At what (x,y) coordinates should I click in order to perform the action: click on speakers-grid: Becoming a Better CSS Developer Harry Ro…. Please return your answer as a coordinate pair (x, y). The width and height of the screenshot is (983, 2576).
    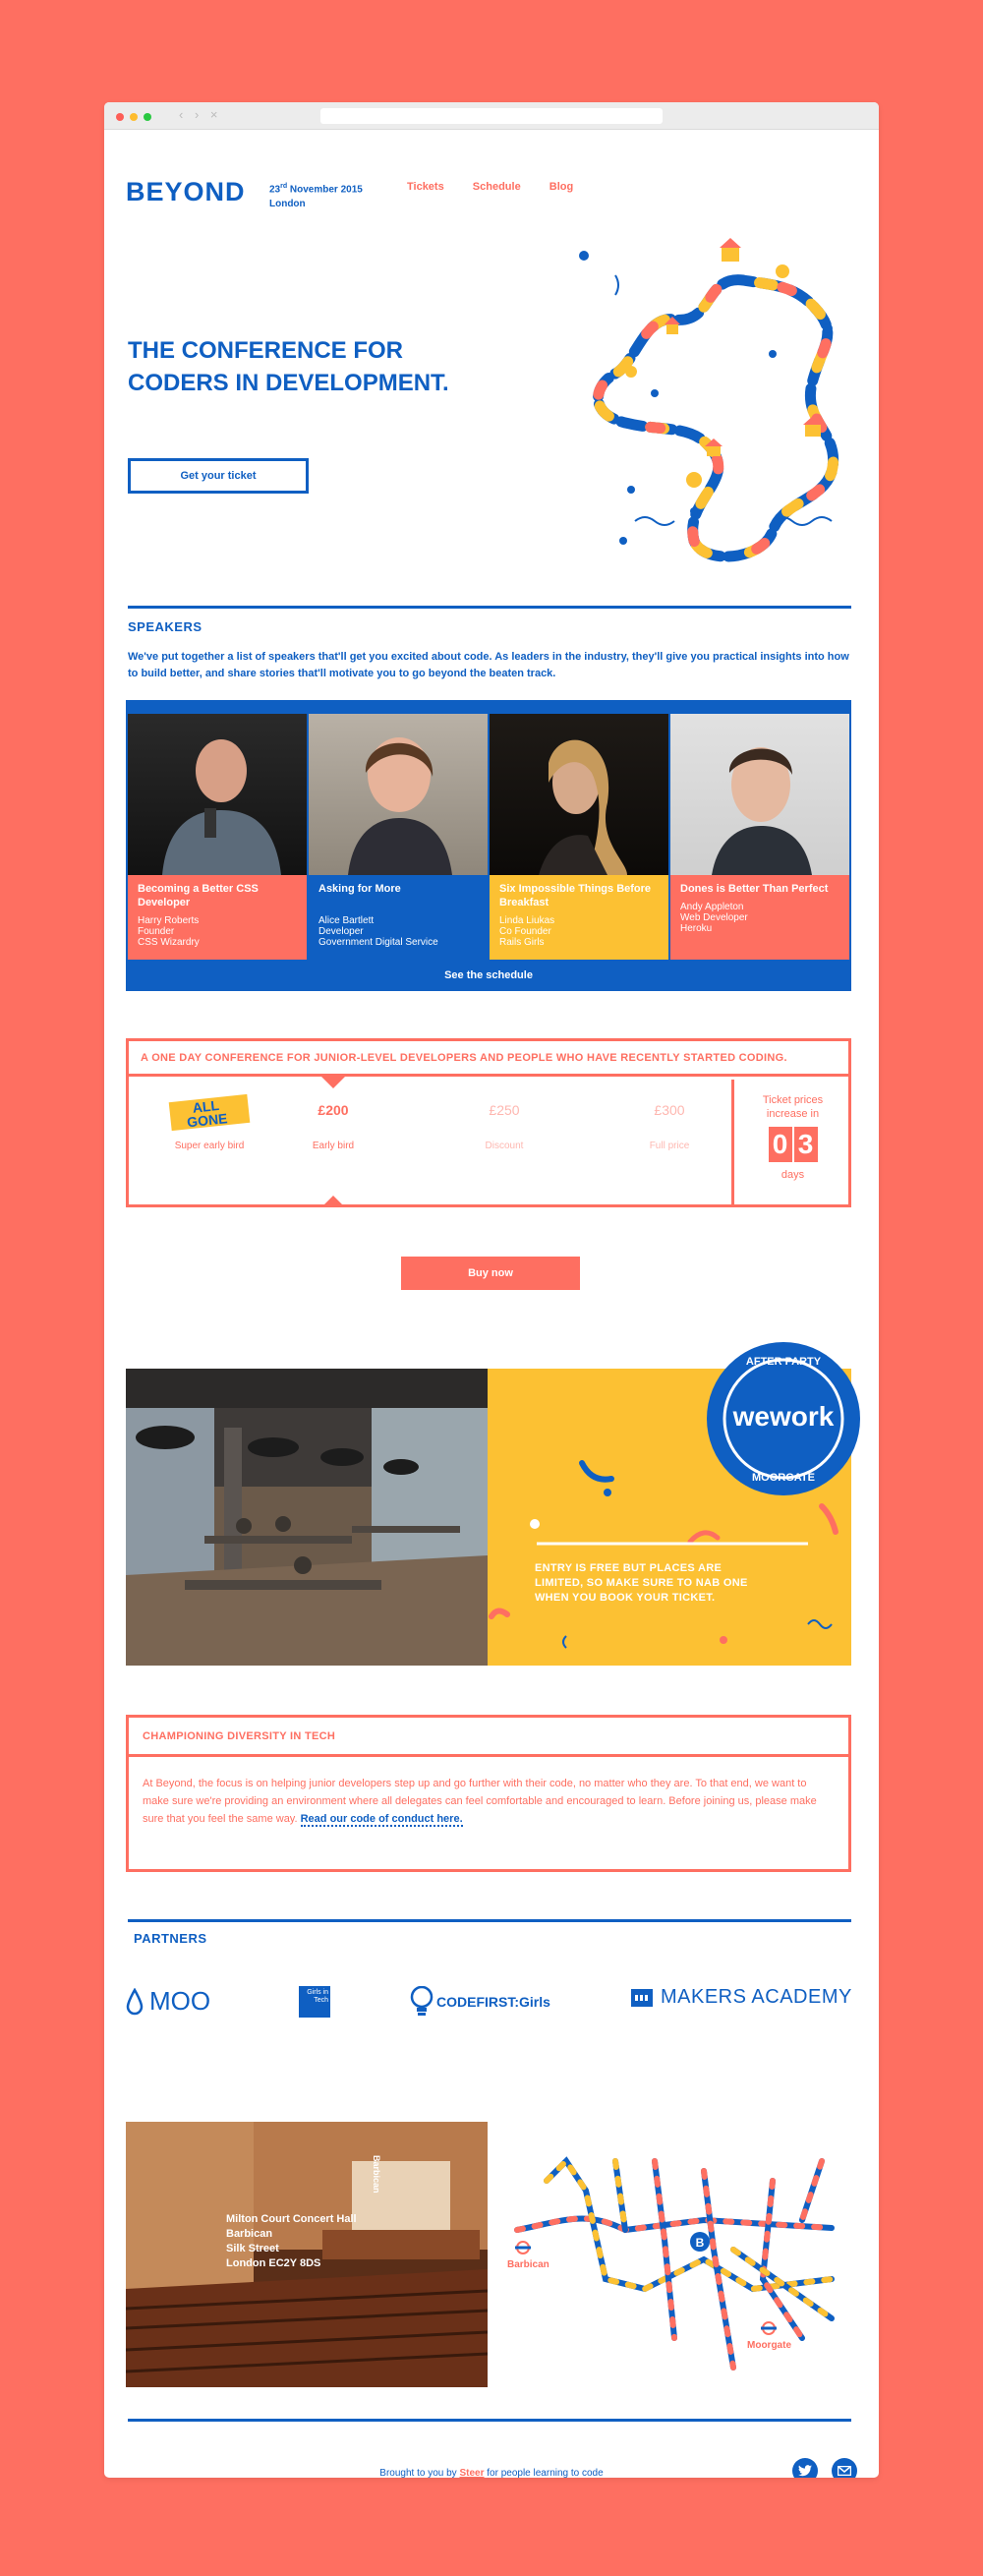
    Looking at the image, I should click on (489, 845).